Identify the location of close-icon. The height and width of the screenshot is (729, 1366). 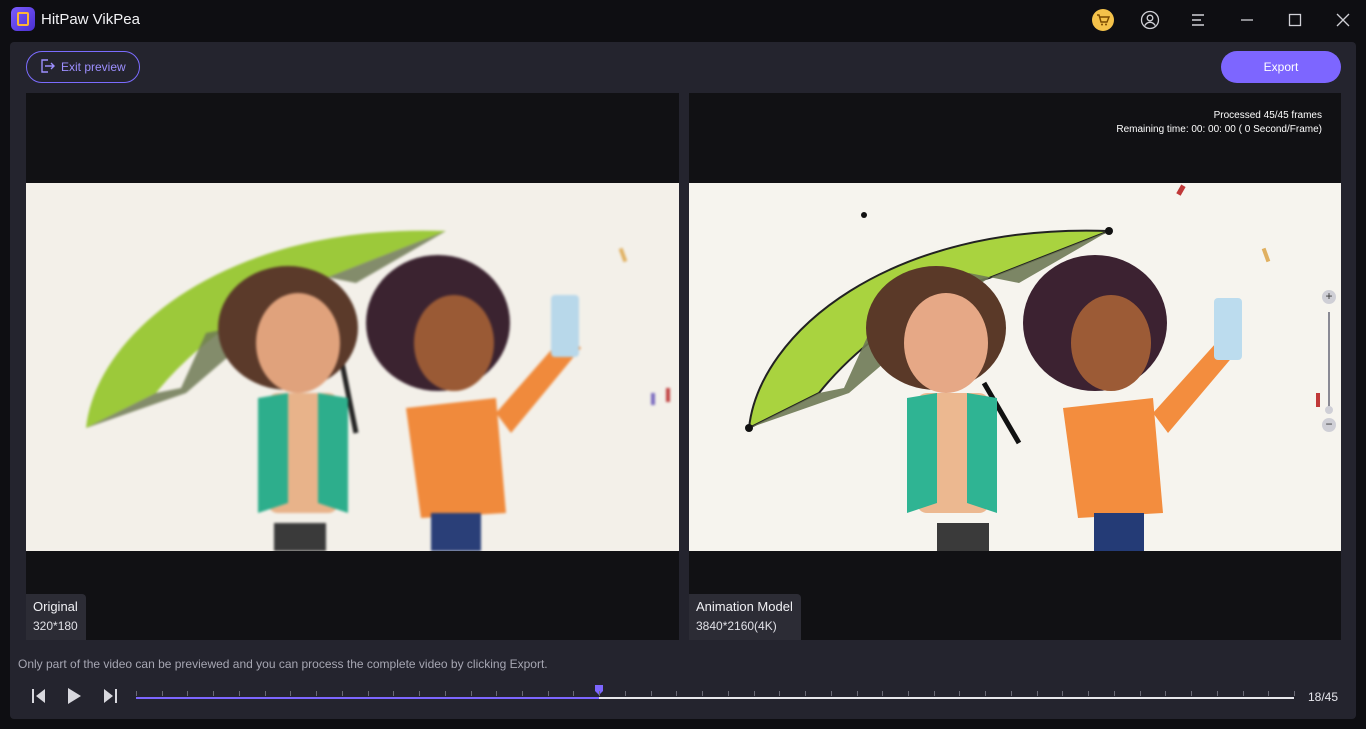
(1343, 20).